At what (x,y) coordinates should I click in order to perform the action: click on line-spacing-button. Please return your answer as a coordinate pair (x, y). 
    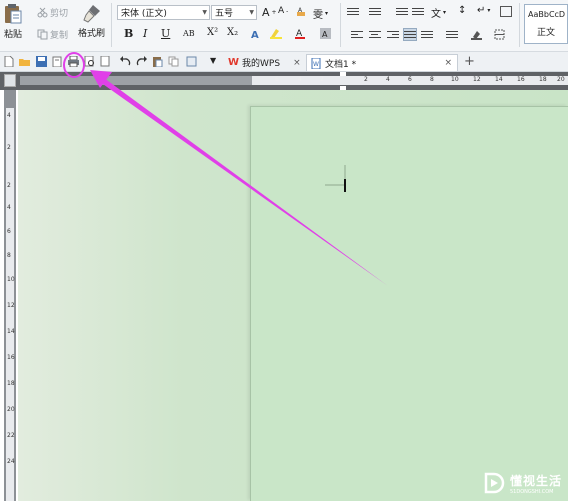
    Looking at the image, I should click on (452, 34).